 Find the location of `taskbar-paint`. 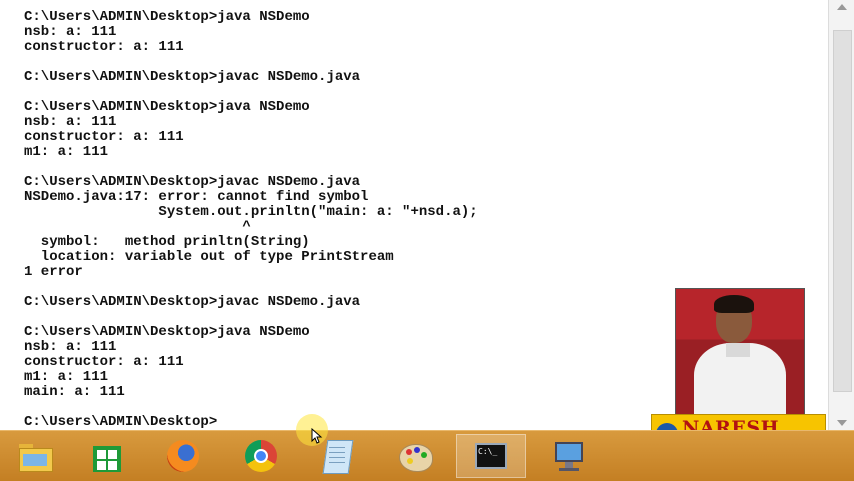

taskbar-paint is located at coordinates (415, 456).